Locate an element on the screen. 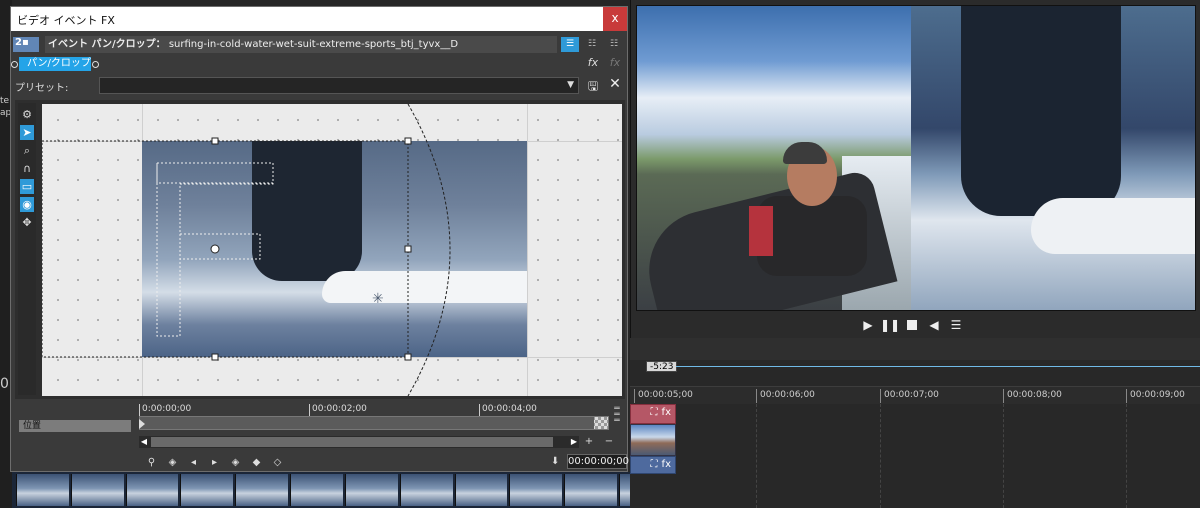 The height and width of the screenshot is (508, 1200). preset-dropdown: ▼ is located at coordinates (339, 85).